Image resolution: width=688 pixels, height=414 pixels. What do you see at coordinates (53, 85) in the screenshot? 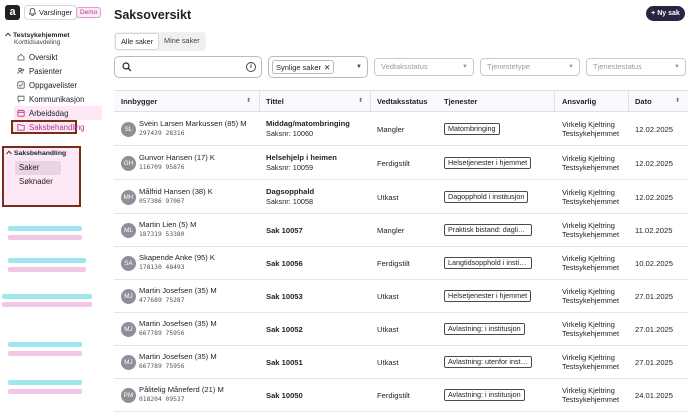
I see `sidebar-item-label: Oppgavelister` at bounding box center [53, 85].